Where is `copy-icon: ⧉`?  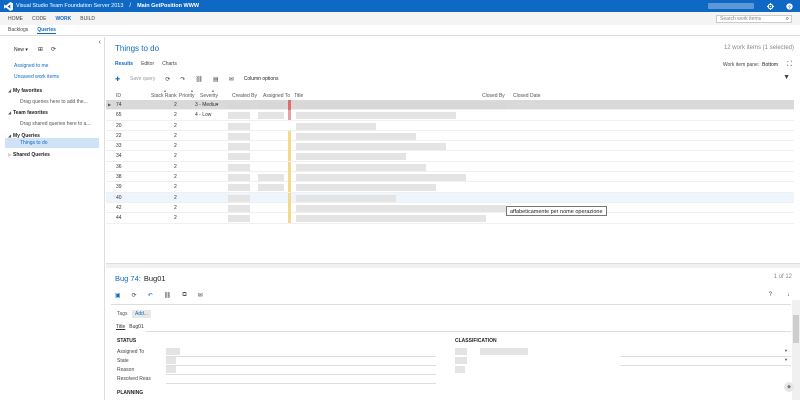 copy-icon: ⧉ is located at coordinates (184, 295).